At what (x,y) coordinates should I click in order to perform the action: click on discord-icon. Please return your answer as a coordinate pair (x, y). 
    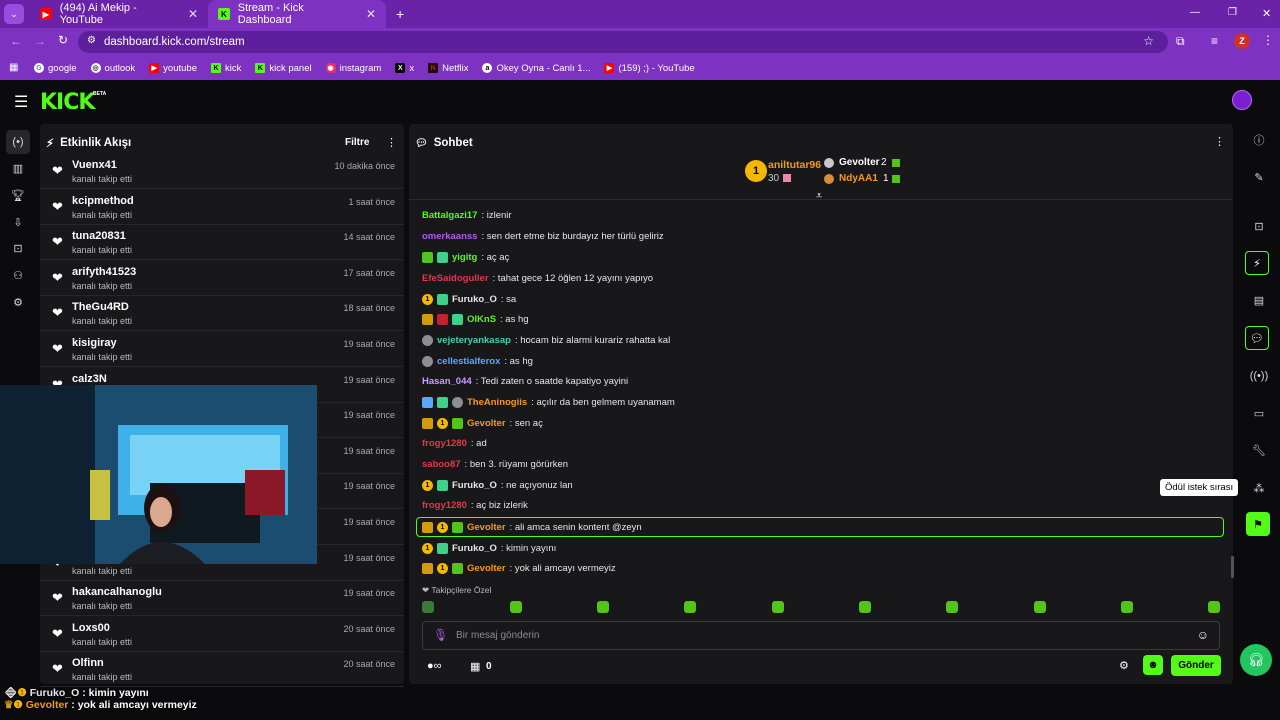
    Looking at the image, I should click on (663, 701).